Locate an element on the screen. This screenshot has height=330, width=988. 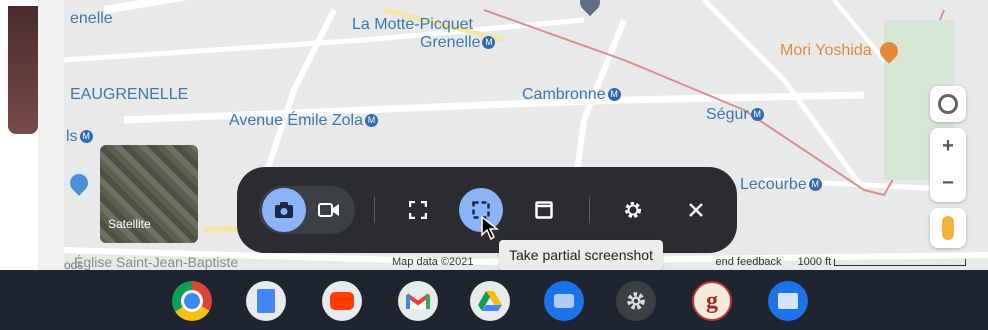
zoom-out-button: − is located at coordinates (948, 183).